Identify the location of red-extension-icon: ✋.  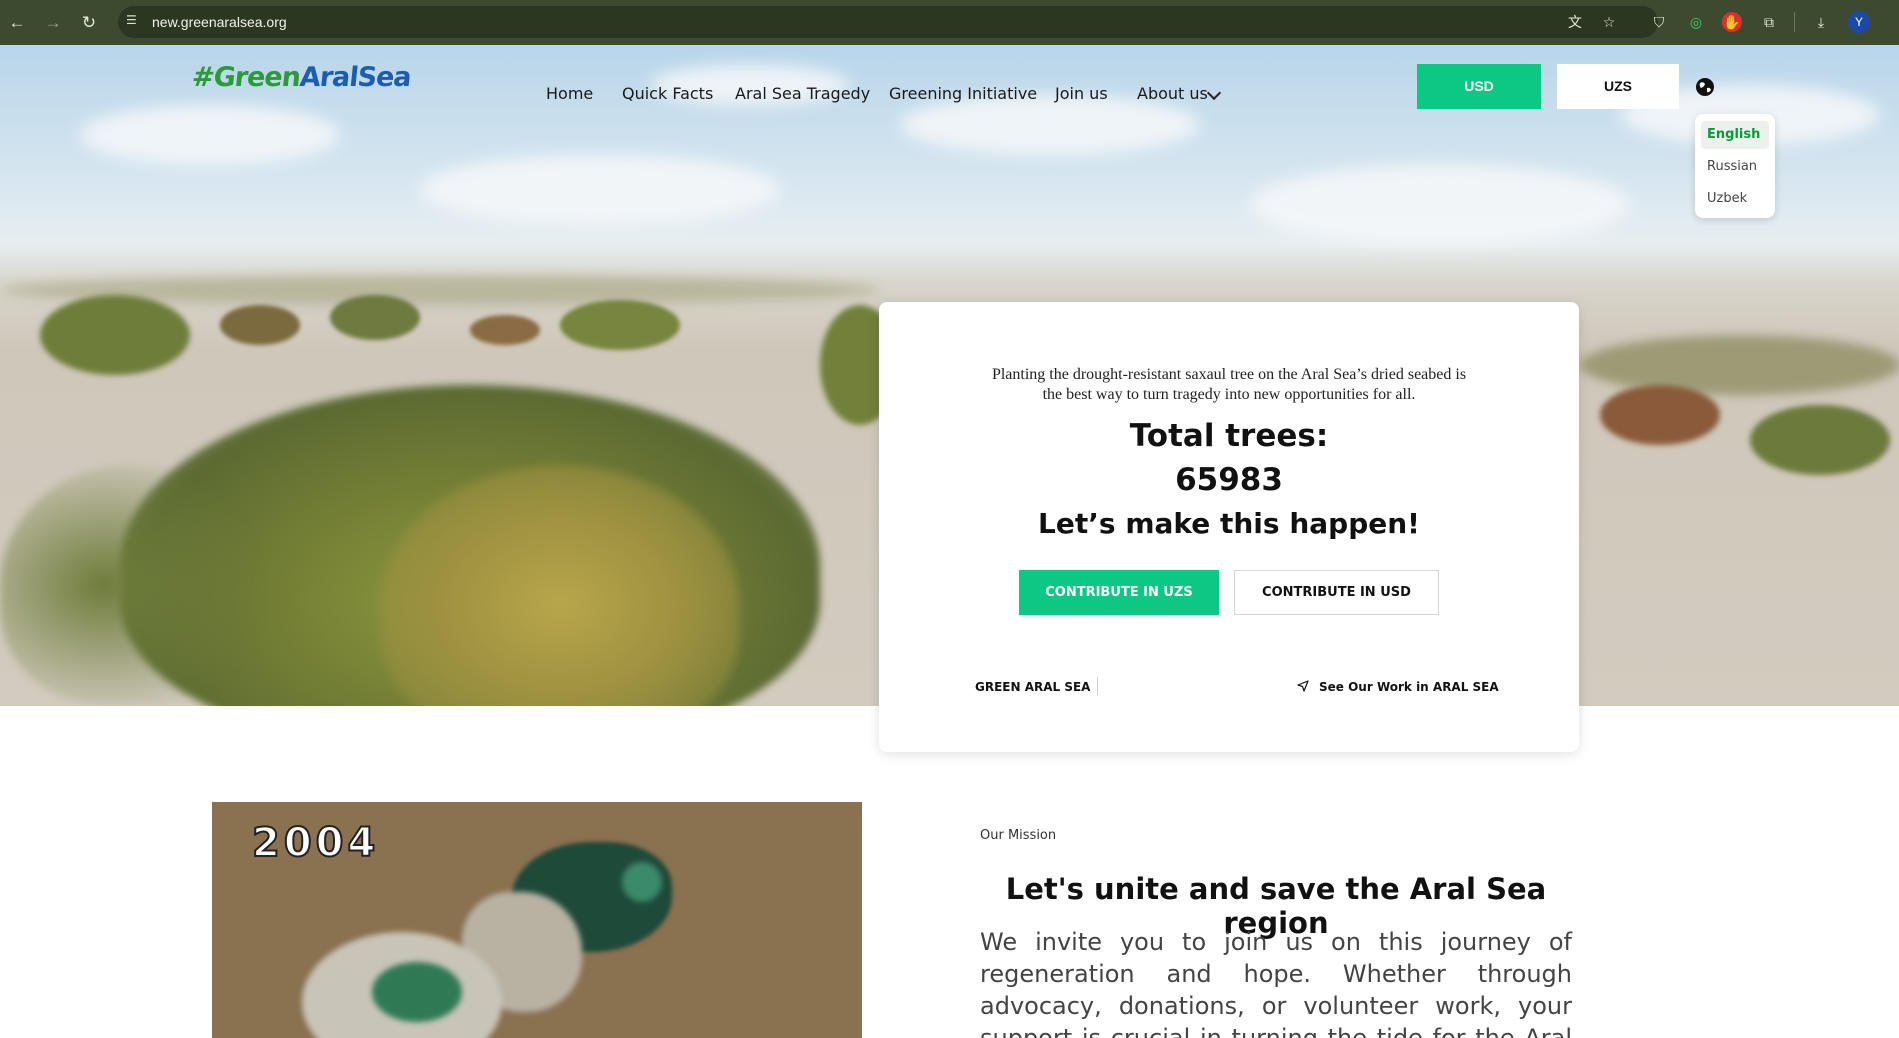
(1732, 22).